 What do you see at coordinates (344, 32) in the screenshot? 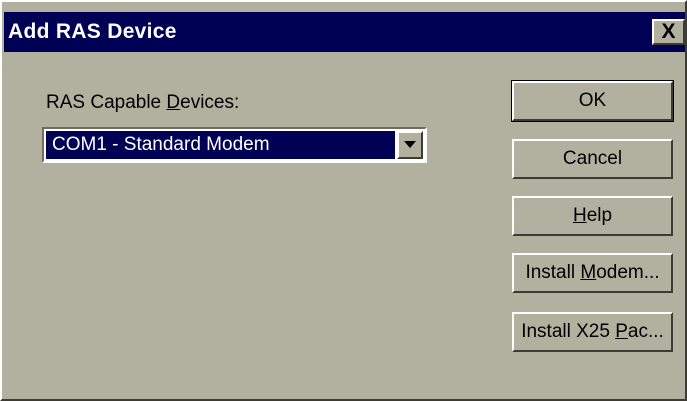
I see `title-bar: Add RAS Device X` at bounding box center [344, 32].